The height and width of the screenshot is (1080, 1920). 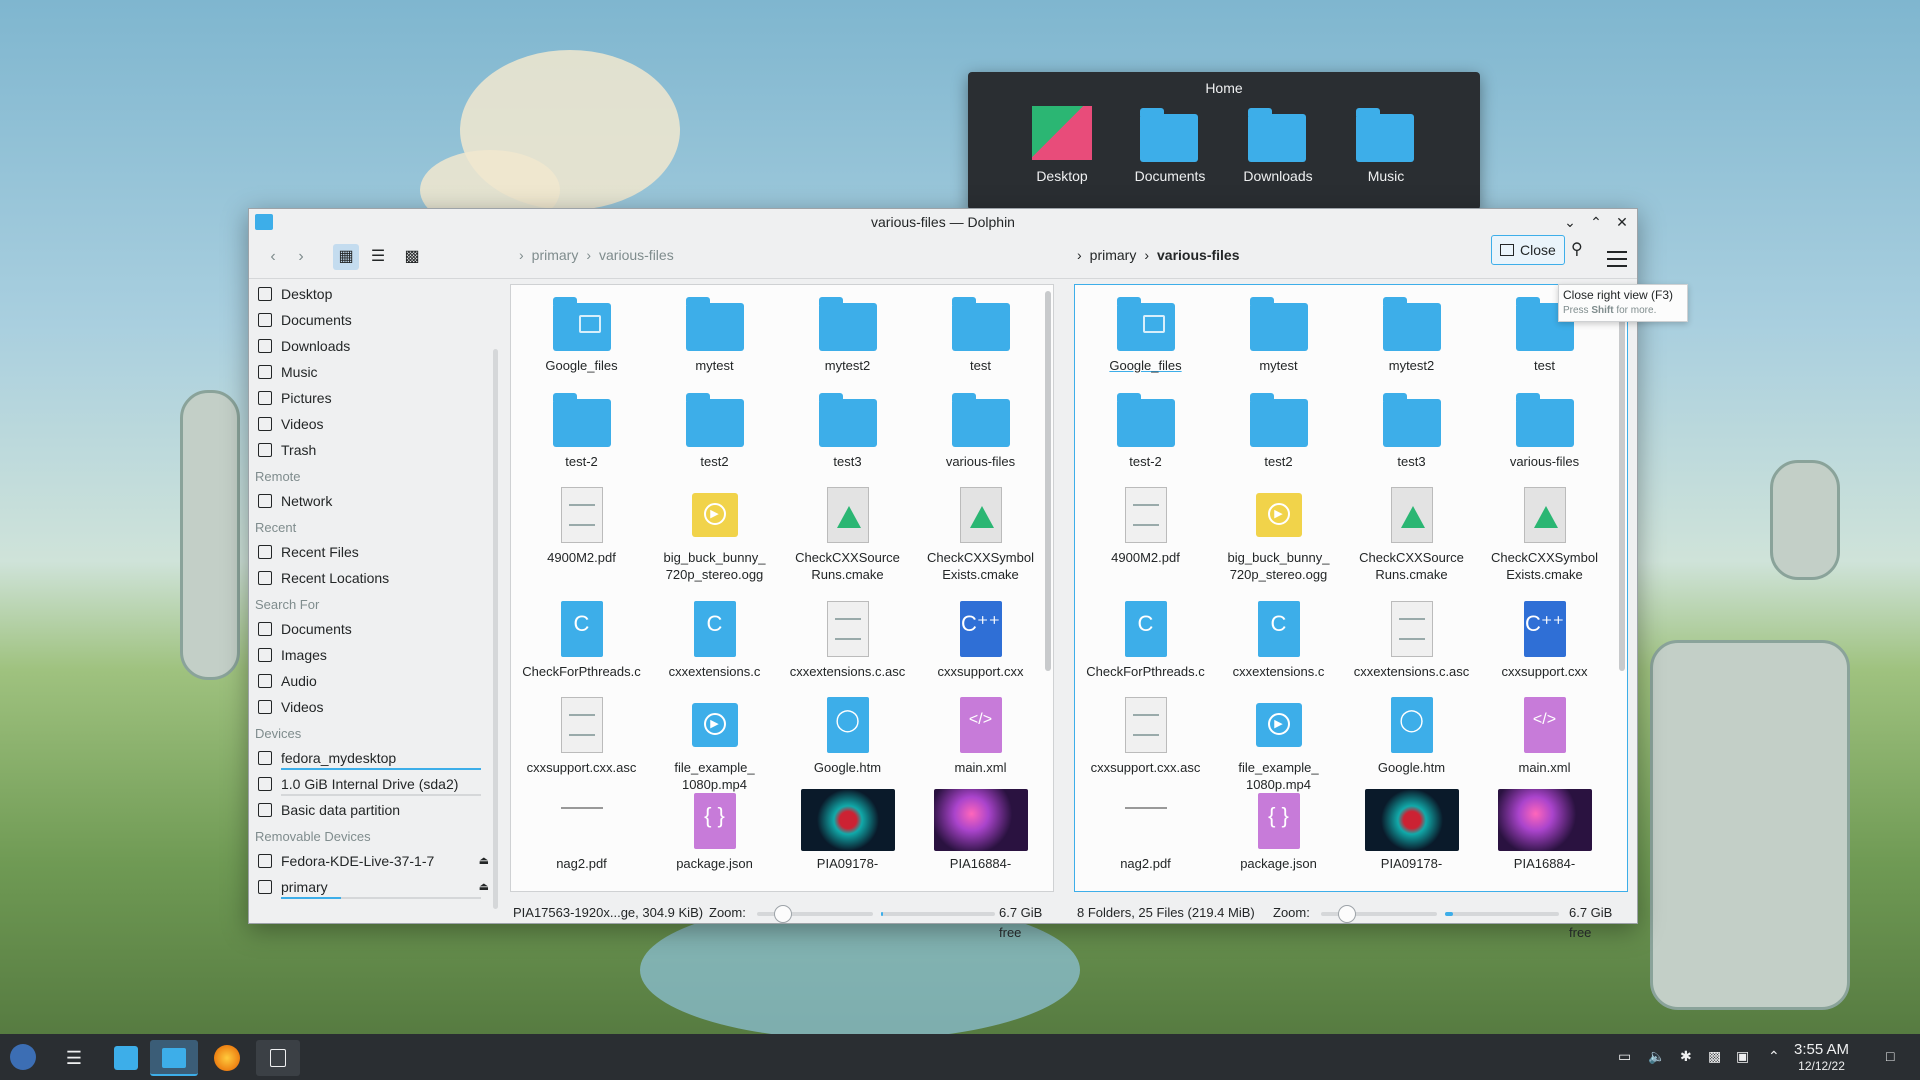 What do you see at coordinates (273, 257) in the screenshot?
I see `back-arrow-icon: ‹` at bounding box center [273, 257].